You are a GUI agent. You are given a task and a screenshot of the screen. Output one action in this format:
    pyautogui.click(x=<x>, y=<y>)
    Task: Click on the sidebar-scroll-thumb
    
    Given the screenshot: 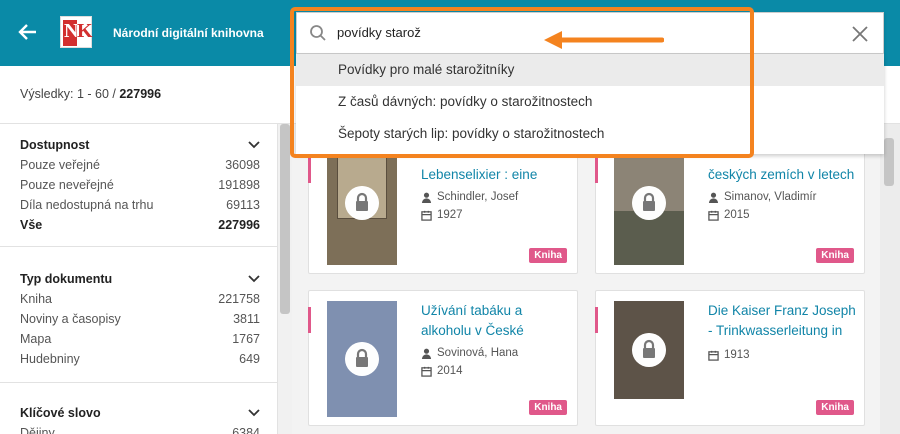 What is the action you would take?
    pyautogui.click(x=285, y=219)
    